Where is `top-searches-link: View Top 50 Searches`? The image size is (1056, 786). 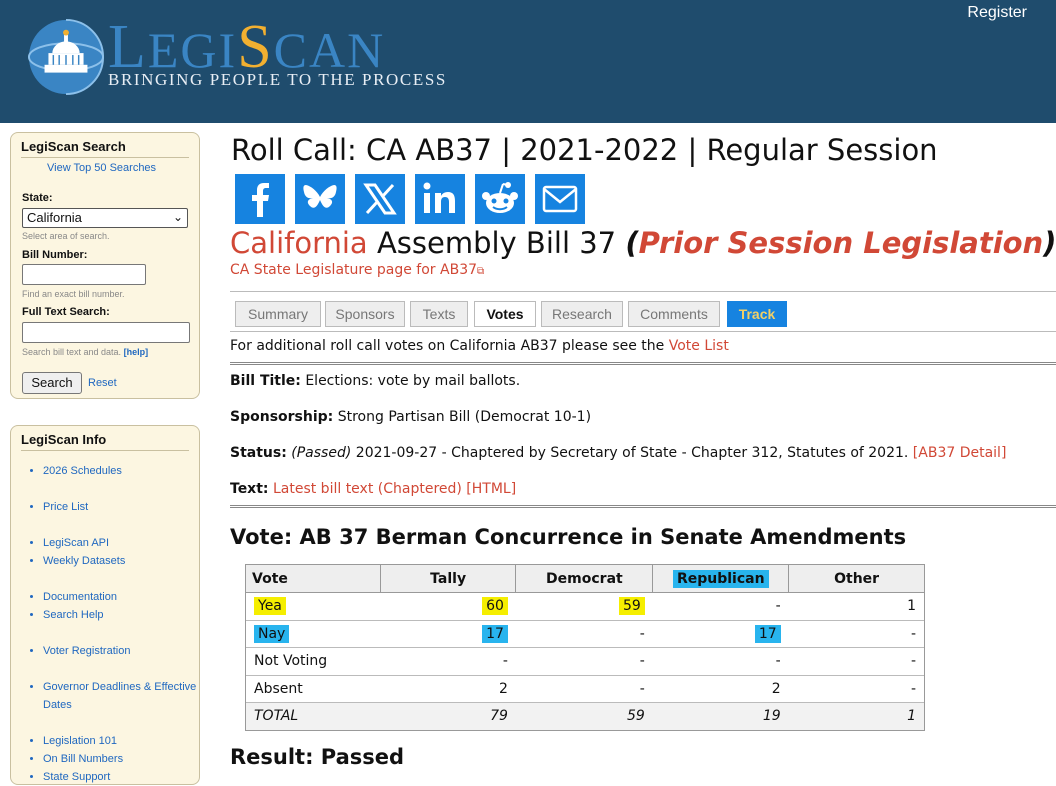
top-searches-link: View Top 50 Searches is located at coordinates (101, 168).